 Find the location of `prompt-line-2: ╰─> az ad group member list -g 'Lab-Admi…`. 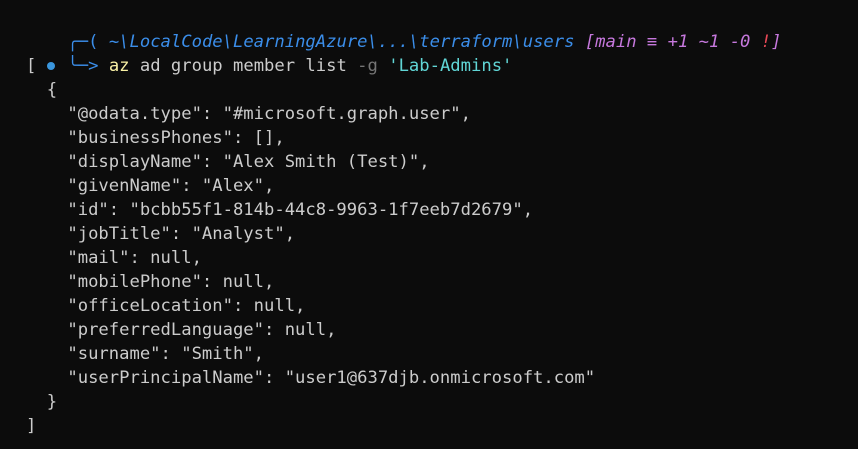

prompt-line-2: ╰─> az ad group member list -g 'Lab-Admi… is located at coordinates (429, 53).